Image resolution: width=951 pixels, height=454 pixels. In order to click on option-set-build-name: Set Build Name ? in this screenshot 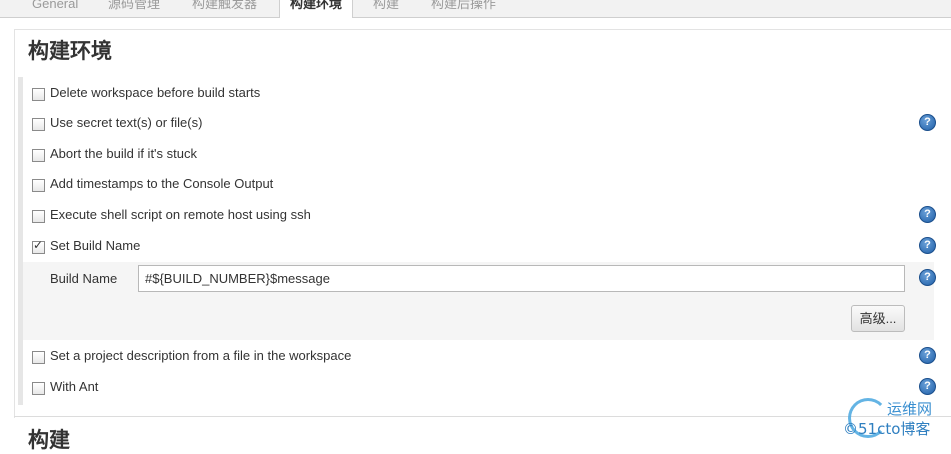, I will do `click(487, 248)`.